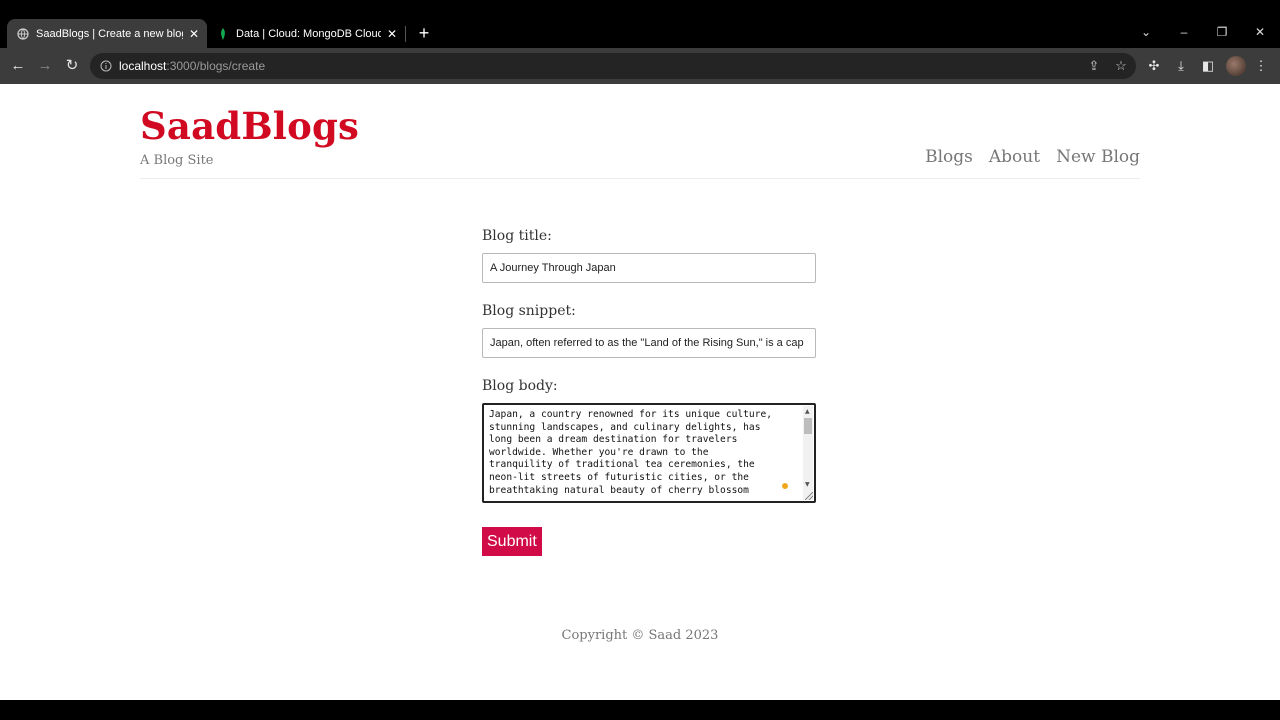 This screenshot has width=1280, height=720. Describe the element at coordinates (1014, 157) in the screenshot. I see `nav-link-about: About` at that location.